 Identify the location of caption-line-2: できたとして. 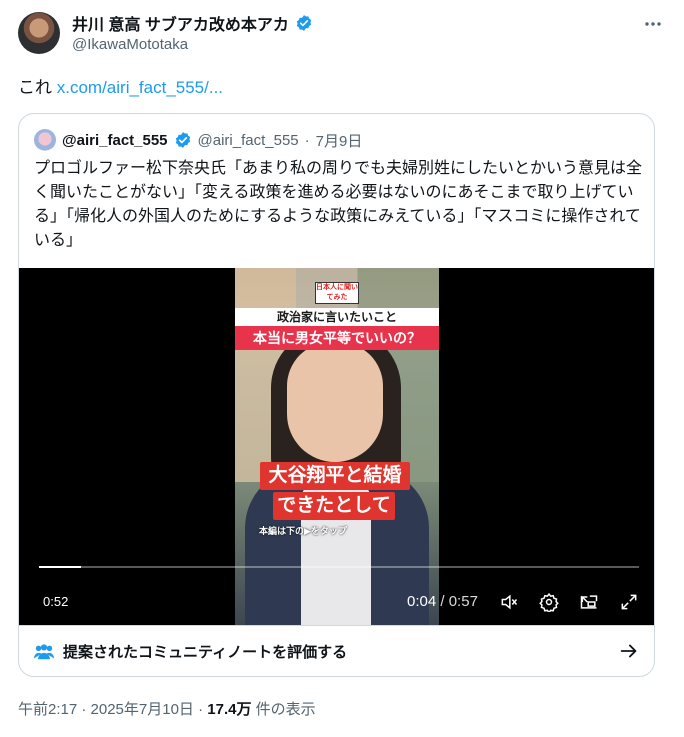
(334, 506).